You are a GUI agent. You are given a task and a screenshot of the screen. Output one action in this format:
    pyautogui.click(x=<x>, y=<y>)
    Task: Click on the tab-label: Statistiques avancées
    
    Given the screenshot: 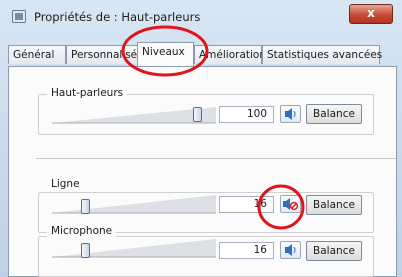 What is the action you would take?
    pyautogui.click(x=325, y=55)
    